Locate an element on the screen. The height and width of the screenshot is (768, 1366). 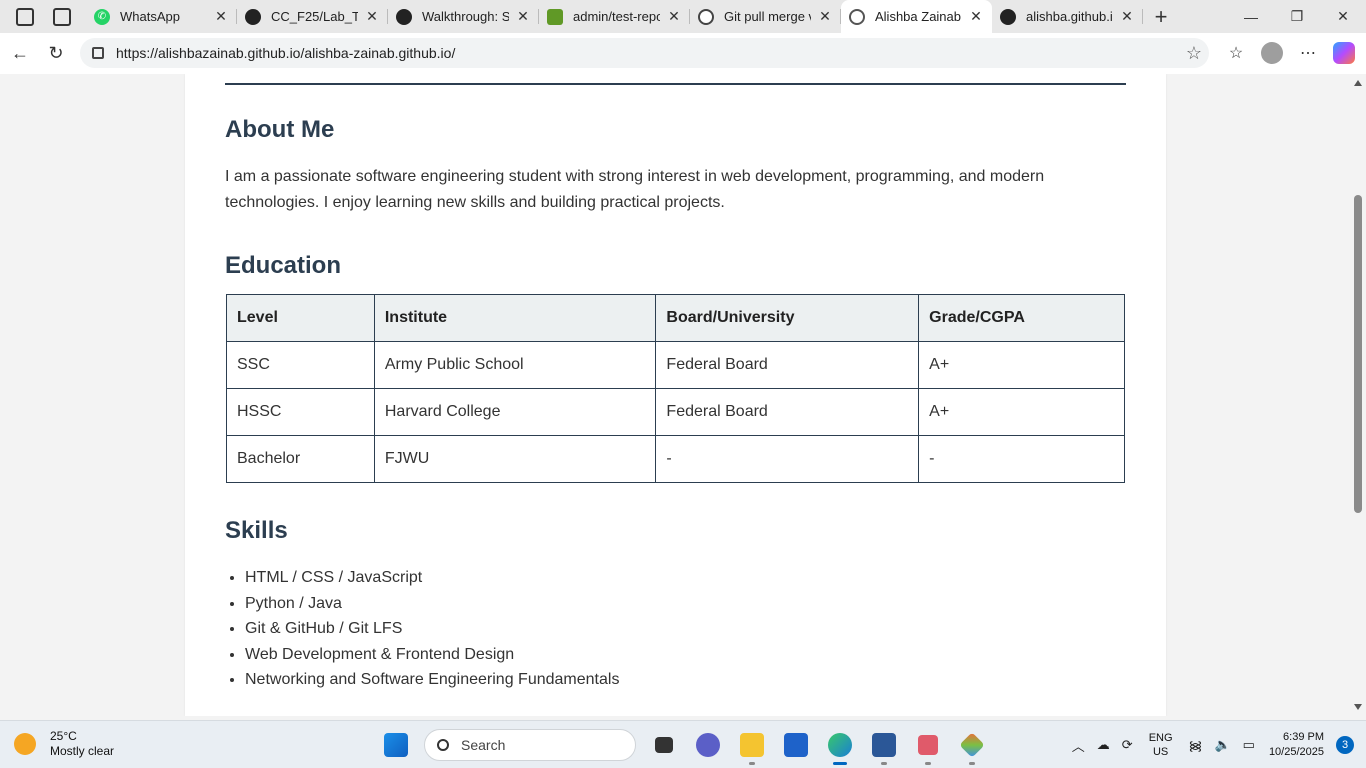
chat-app-button is located at coordinates (708, 745).